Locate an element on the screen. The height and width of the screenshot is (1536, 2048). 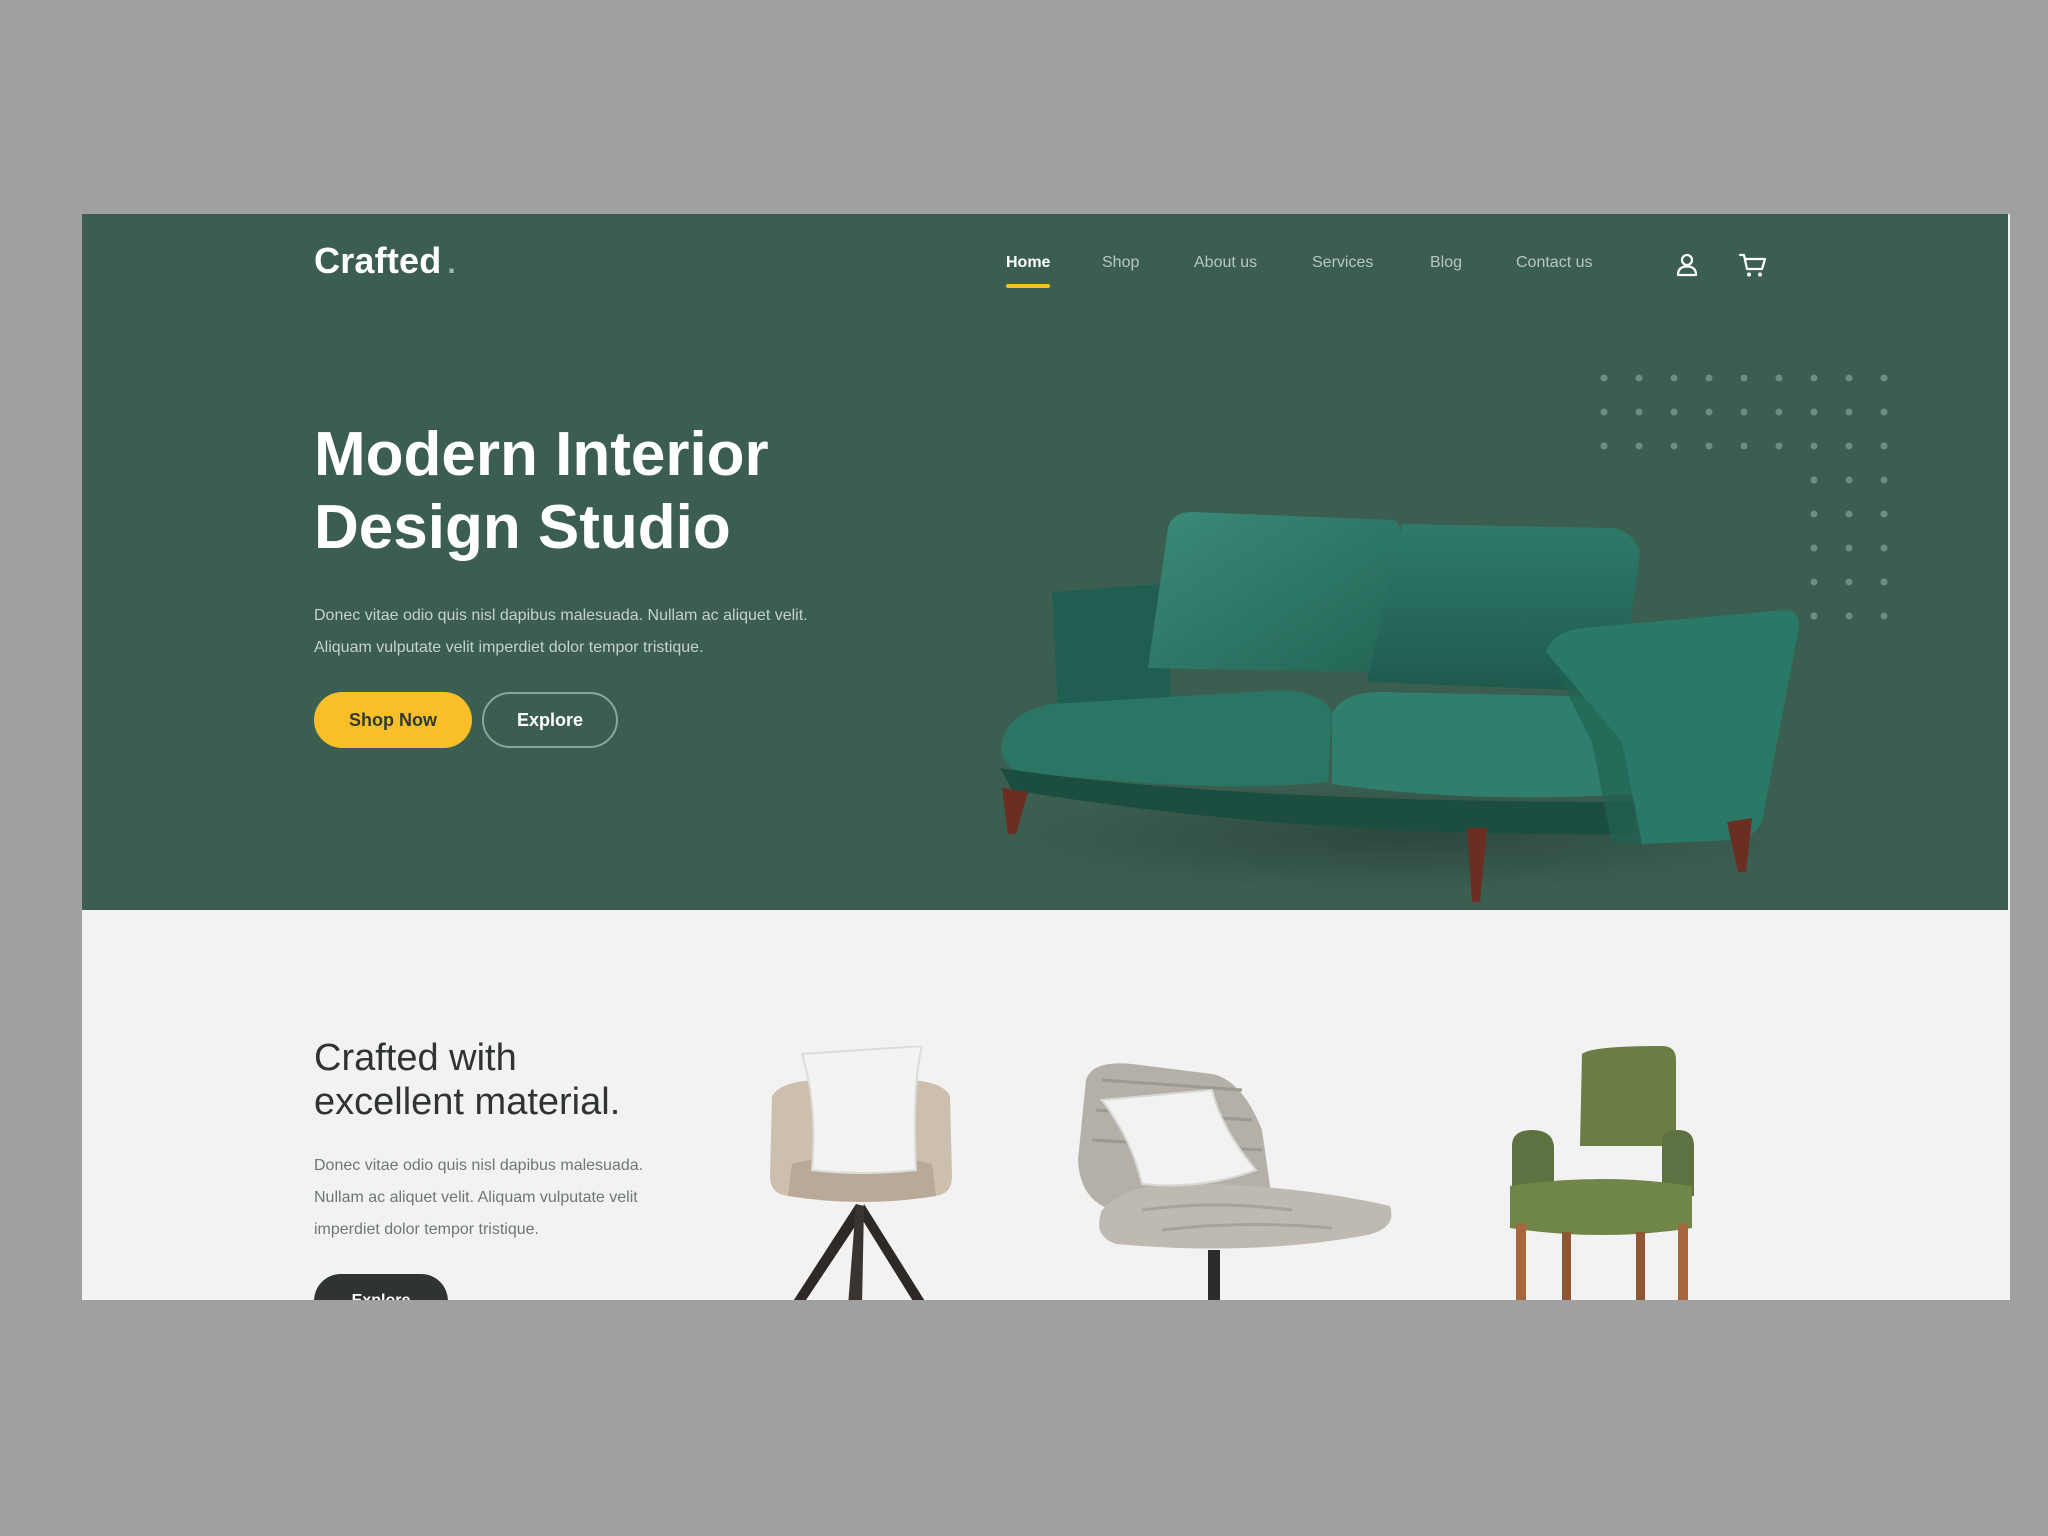
product-beige-armchair is located at coordinates (862, 1172).